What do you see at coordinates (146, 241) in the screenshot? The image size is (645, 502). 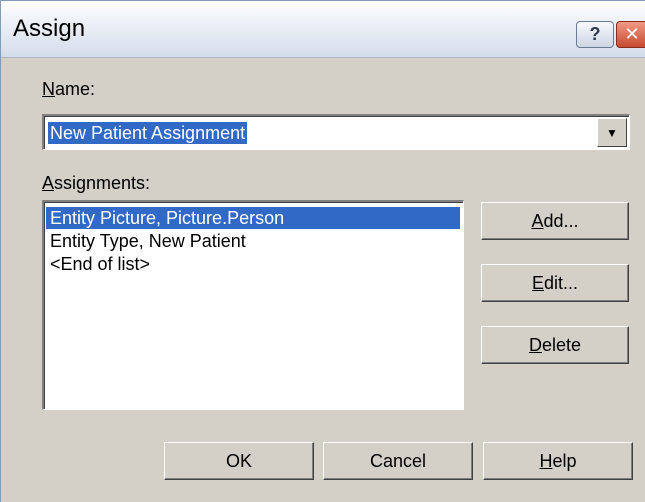 I see `list-item: Entity Type, New Patient` at bounding box center [146, 241].